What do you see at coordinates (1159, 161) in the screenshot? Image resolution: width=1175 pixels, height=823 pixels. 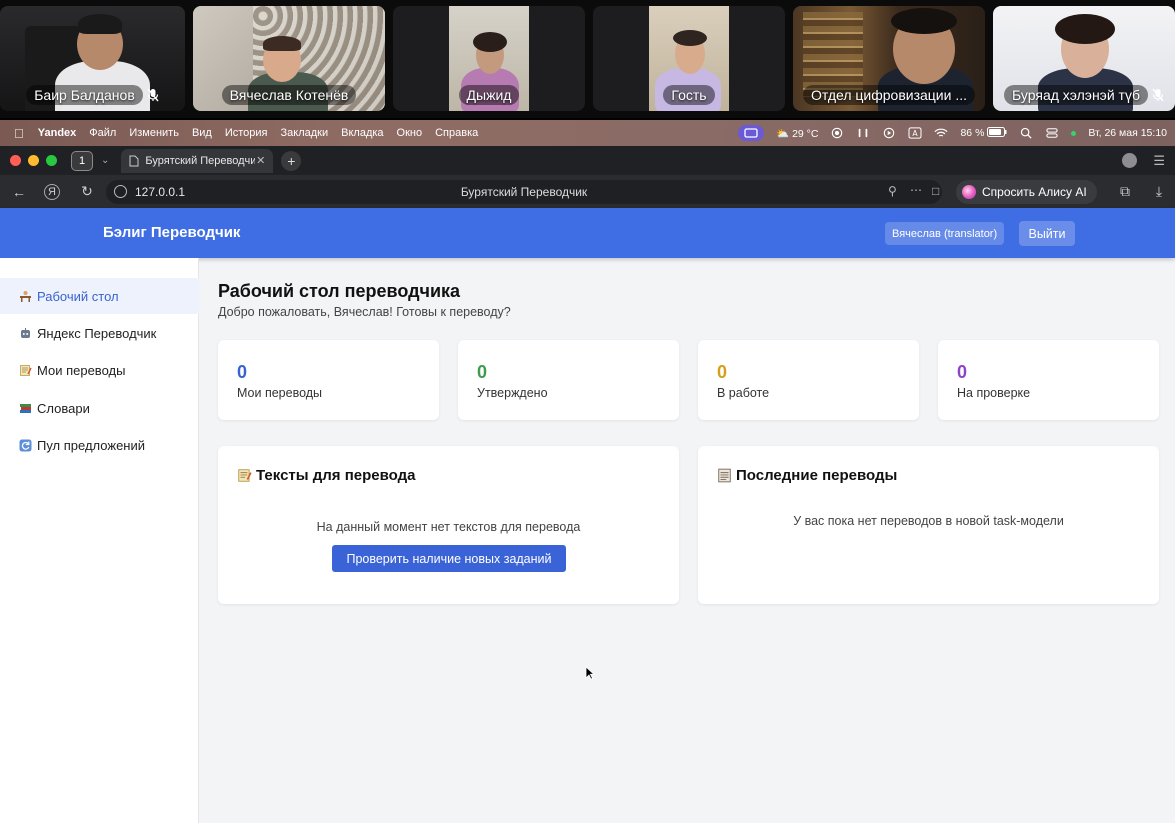 I see `menu-icon: ☰` at bounding box center [1159, 161].